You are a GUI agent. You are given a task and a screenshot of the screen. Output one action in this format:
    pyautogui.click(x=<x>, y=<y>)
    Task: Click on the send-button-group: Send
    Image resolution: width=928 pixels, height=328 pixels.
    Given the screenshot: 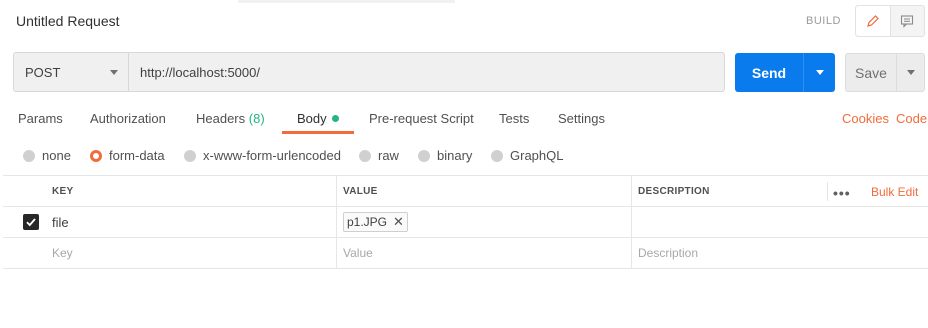 What is the action you would take?
    pyautogui.click(x=785, y=72)
    